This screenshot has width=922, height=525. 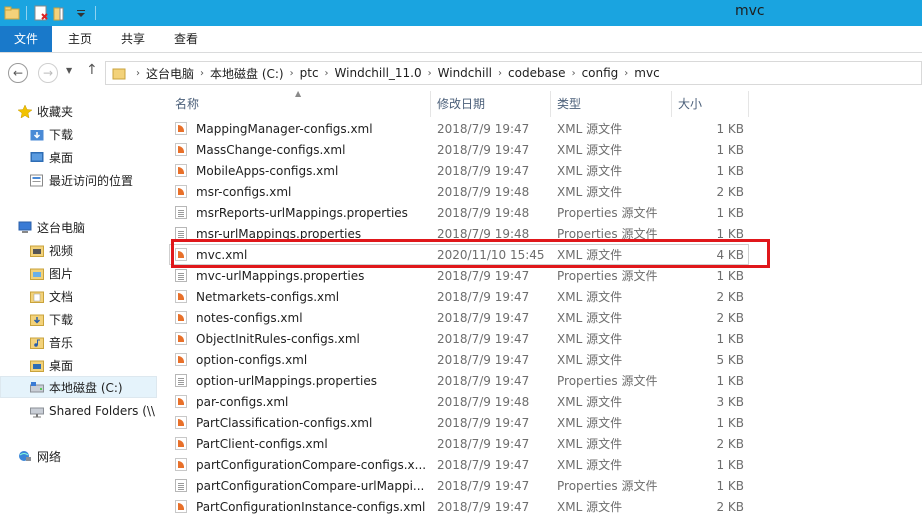 I want to click on column-header-size: 大小, so click(x=710, y=104).